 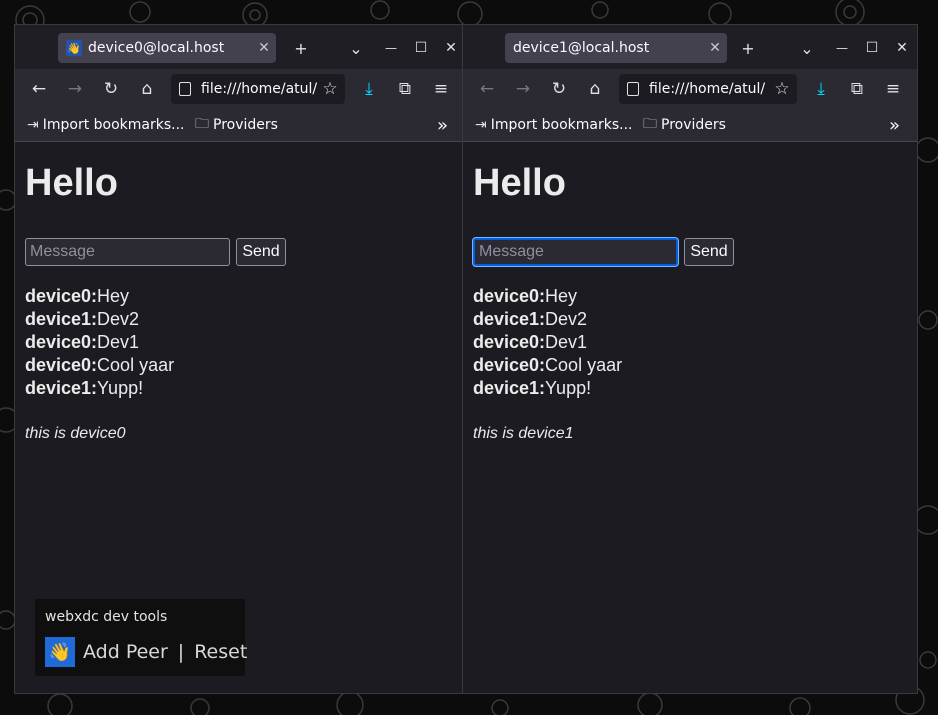 I want to click on add-peer-link: Add Peer, so click(x=125, y=652).